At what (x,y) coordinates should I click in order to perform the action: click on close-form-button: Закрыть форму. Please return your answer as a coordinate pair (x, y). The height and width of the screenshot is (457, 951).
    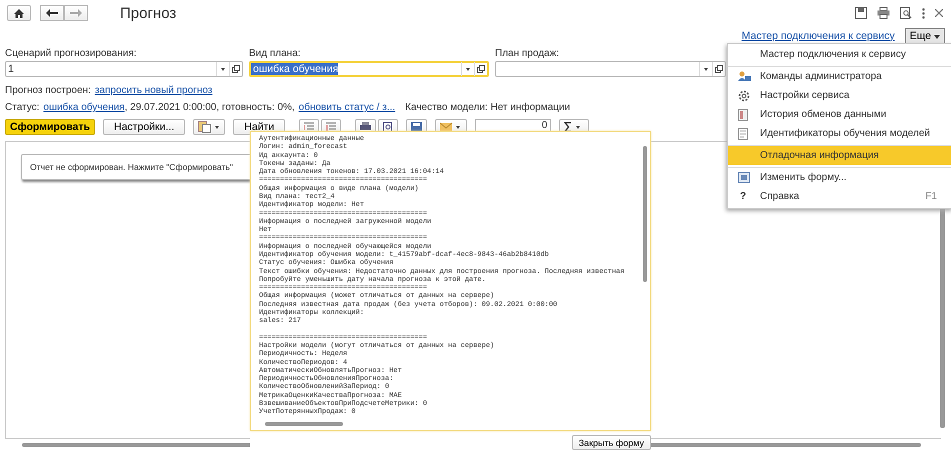
    Looking at the image, I should click on (611, 442).